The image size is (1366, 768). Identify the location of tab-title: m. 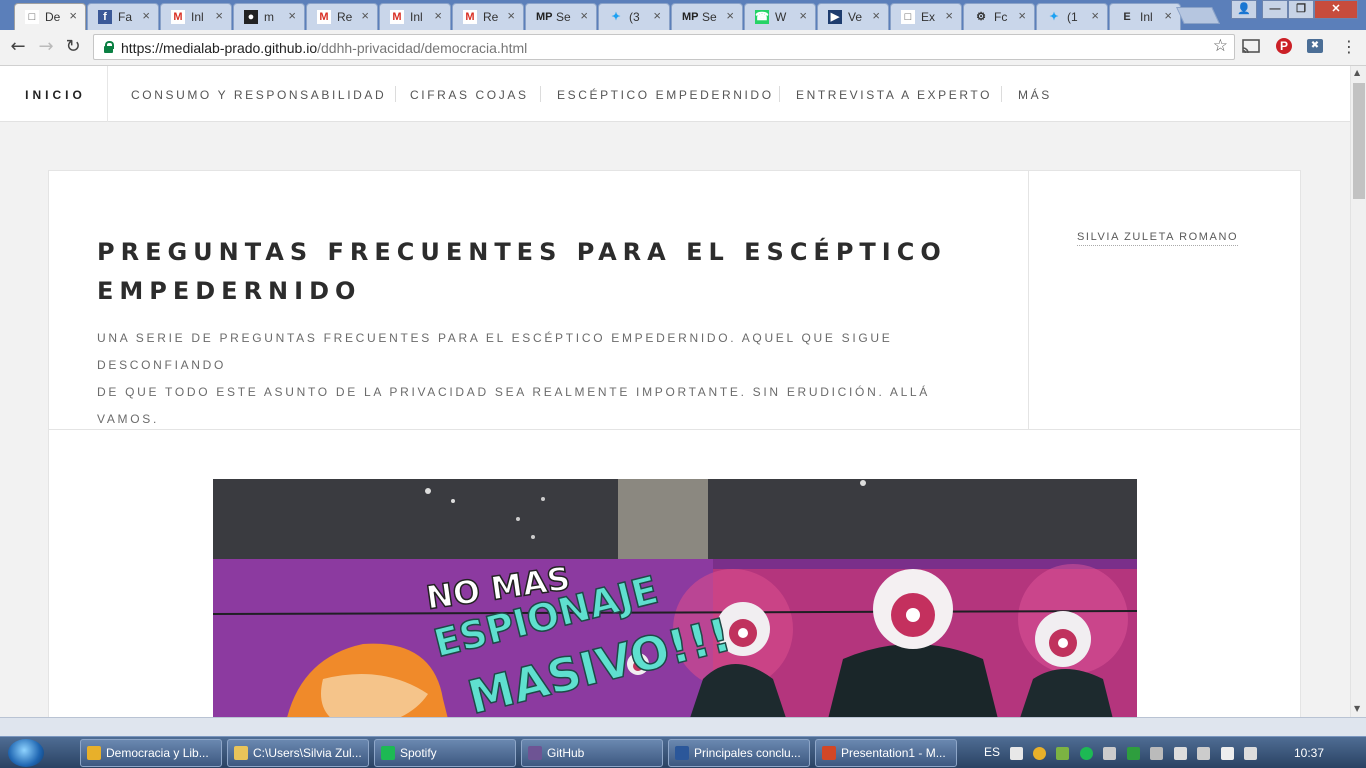
(269, 17).